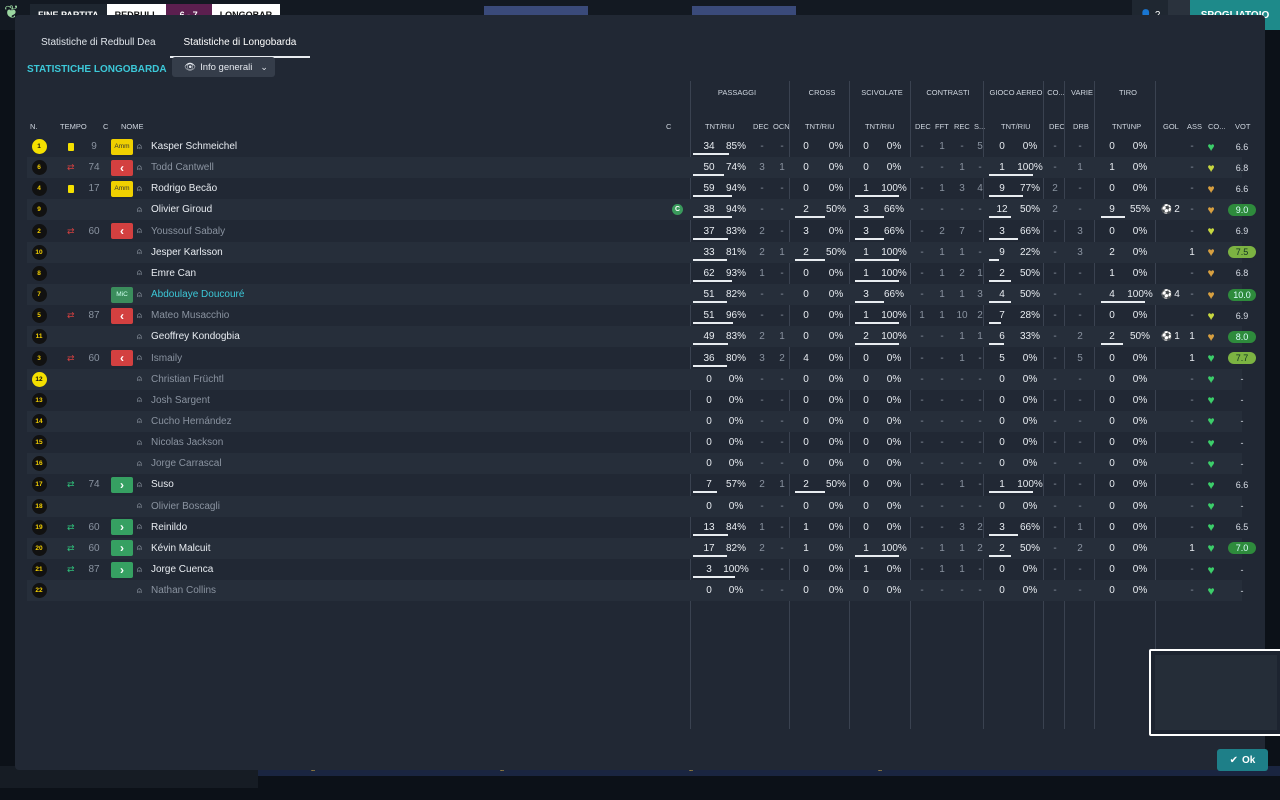  What do you see at coordinates (73, 126) in the screenshot?
I see `header-tempo: TEMPO` at bounding box center [73, 126].